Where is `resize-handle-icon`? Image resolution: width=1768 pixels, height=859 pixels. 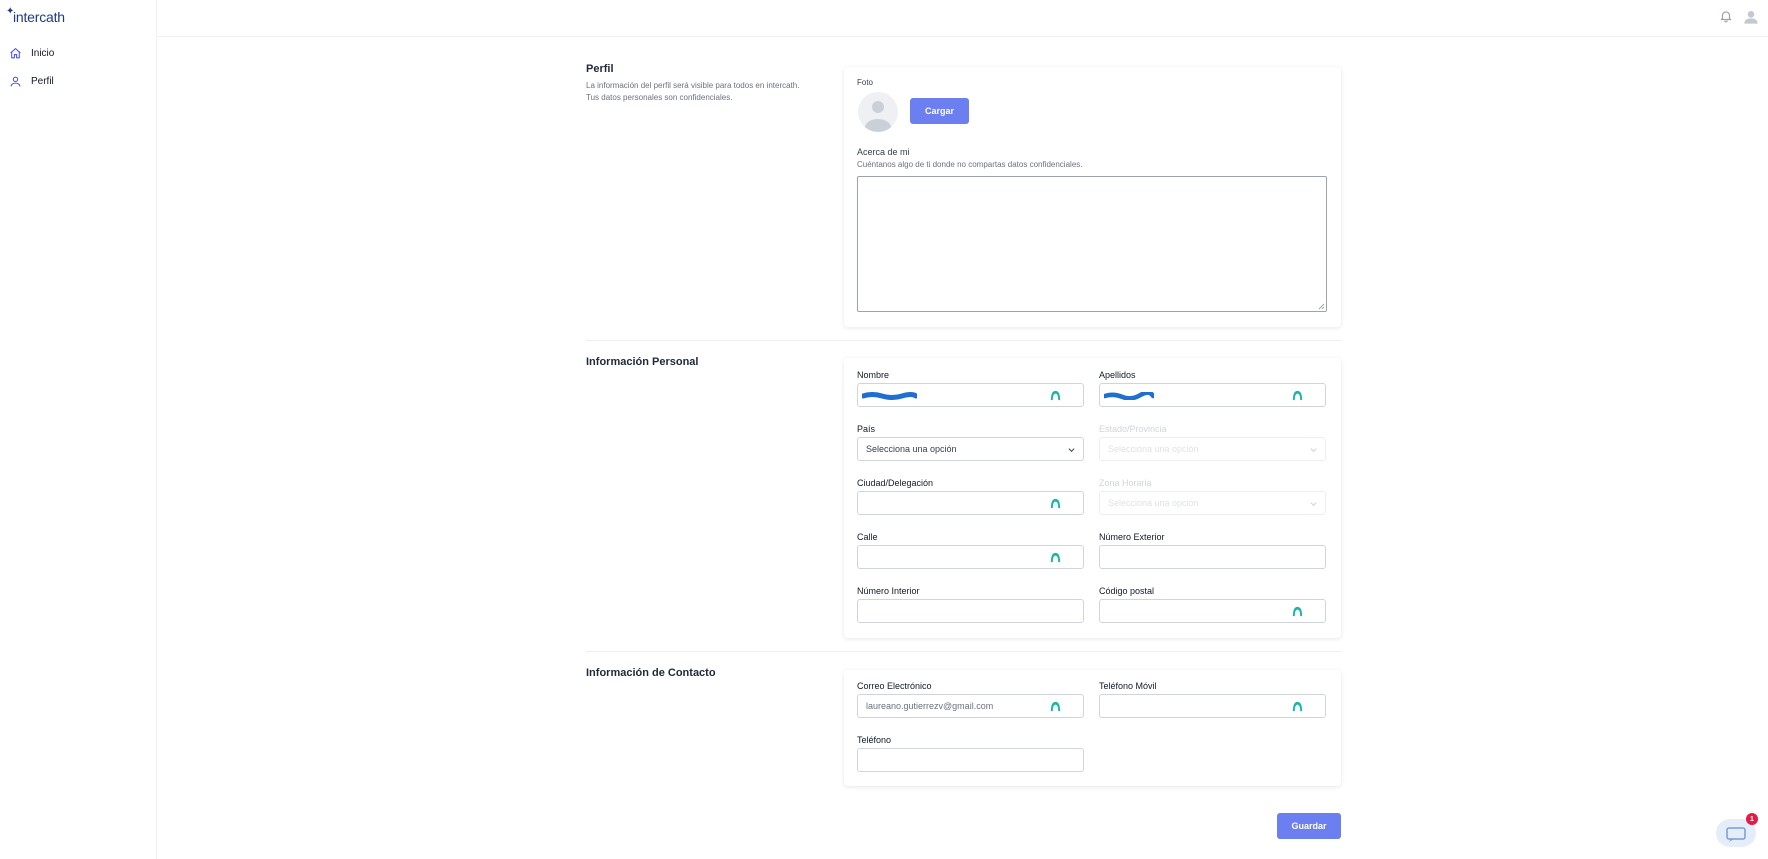
resize-handle-icon is located at coordinates (1321, 306).